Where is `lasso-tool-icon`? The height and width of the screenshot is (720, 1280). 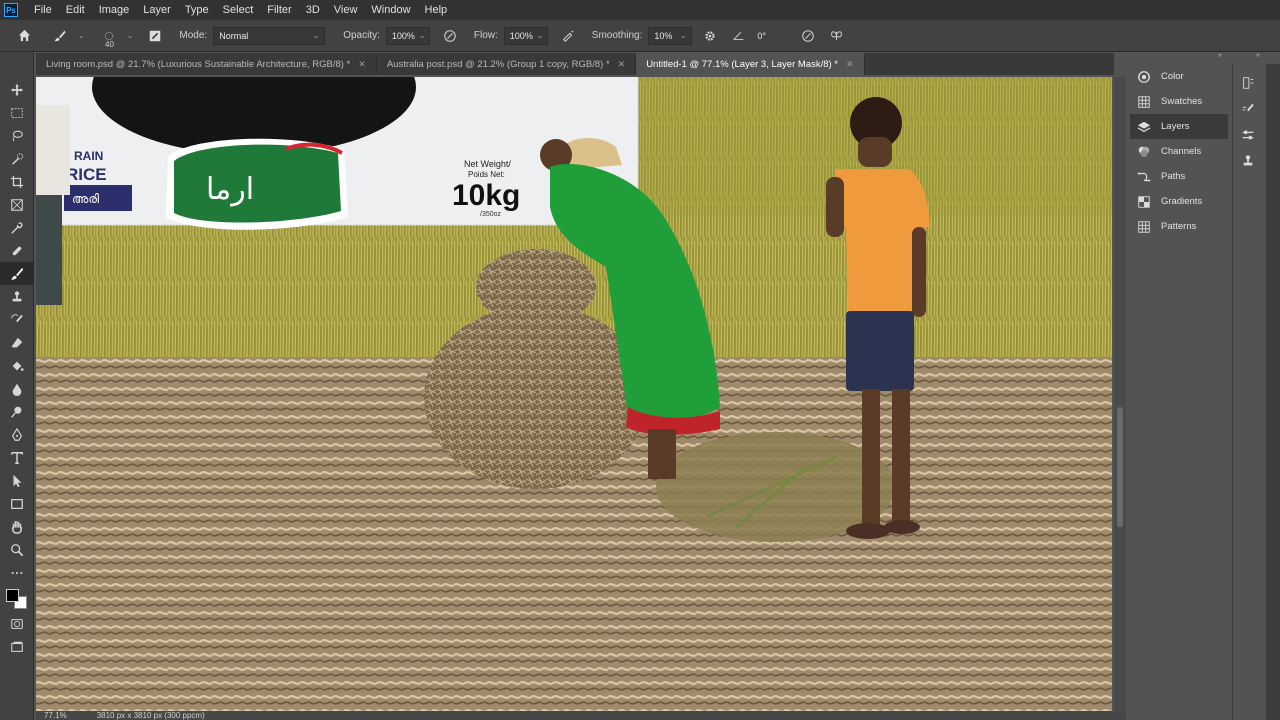
lasso-tool-icon is located at coordinates (17, 135).